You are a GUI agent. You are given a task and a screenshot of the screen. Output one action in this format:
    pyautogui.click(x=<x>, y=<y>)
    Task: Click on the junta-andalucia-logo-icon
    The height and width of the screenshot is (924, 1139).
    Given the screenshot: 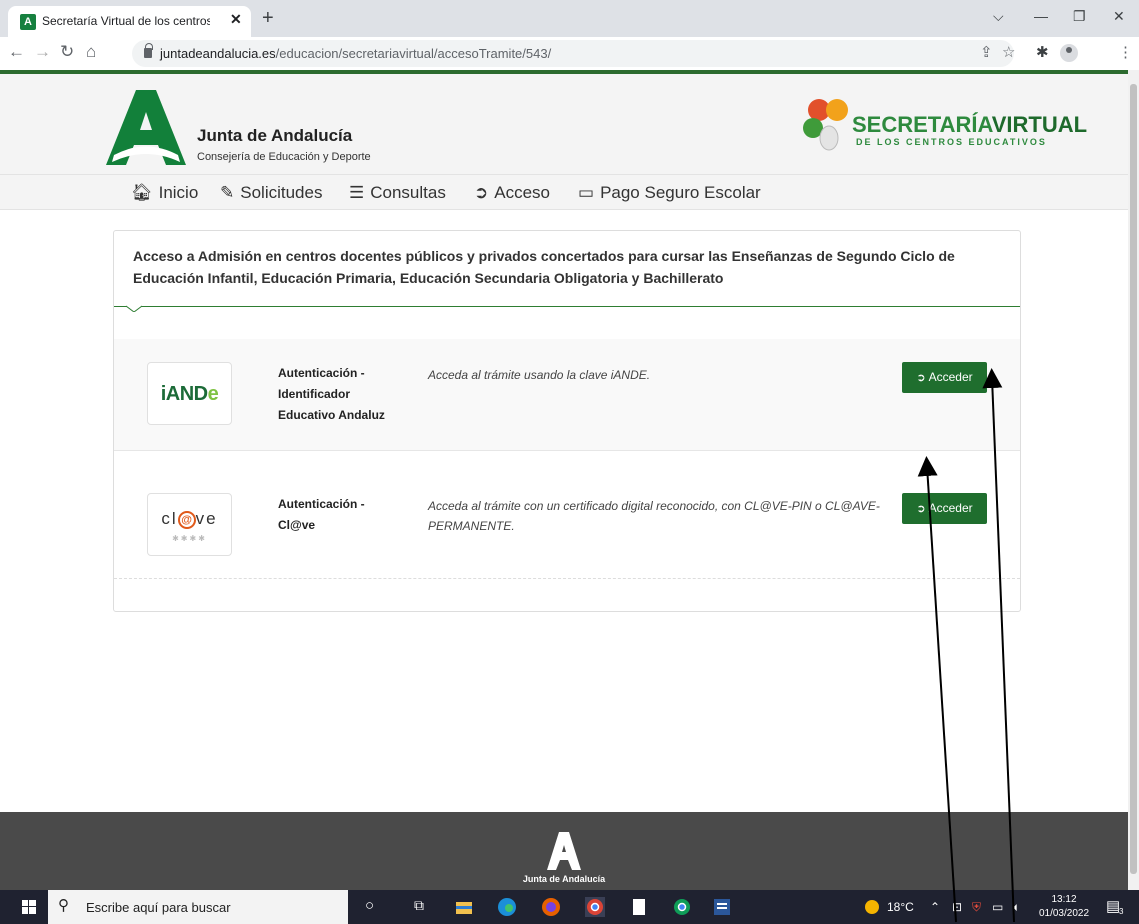 What is the action you would take?
    pyautogui.click(x=146, y=127)
    